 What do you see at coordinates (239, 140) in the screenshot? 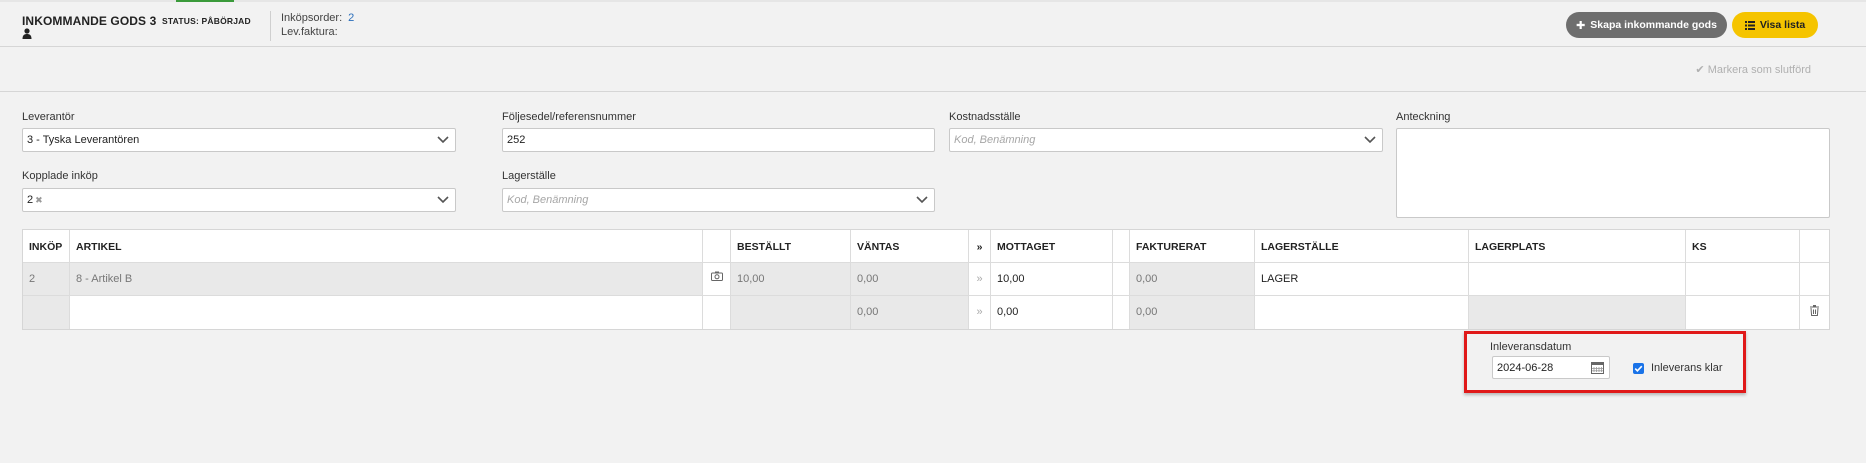
I see `supplier-select: 3 - Tyska Leverantören` at bounding box center [239, 140].